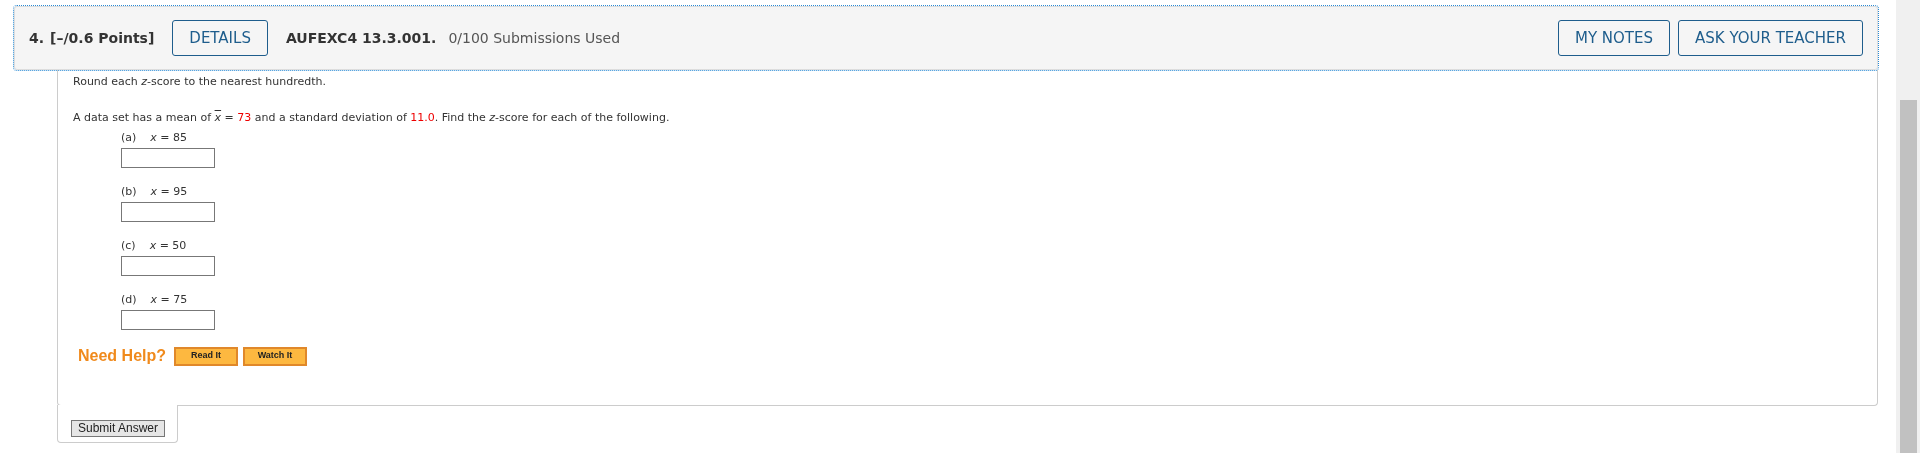 This screenshot has width=1920, height=453. Describe the element at coordinates (361, 38) in the screenshot. I see `question-code: AUFEXC4 13.3.001.` at that location.